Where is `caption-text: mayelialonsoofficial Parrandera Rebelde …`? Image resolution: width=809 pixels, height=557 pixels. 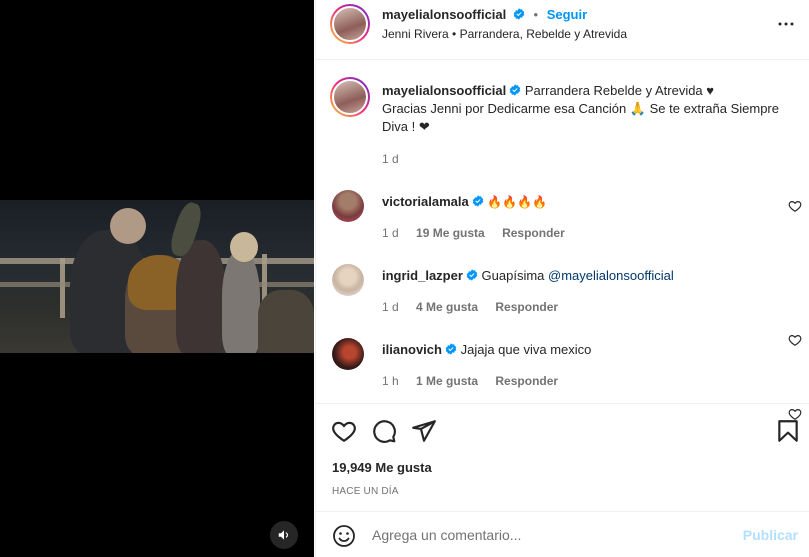
caption-text: mayelialonsoofficial Parrandera Rebelde … is located at coordinates (582, 109).